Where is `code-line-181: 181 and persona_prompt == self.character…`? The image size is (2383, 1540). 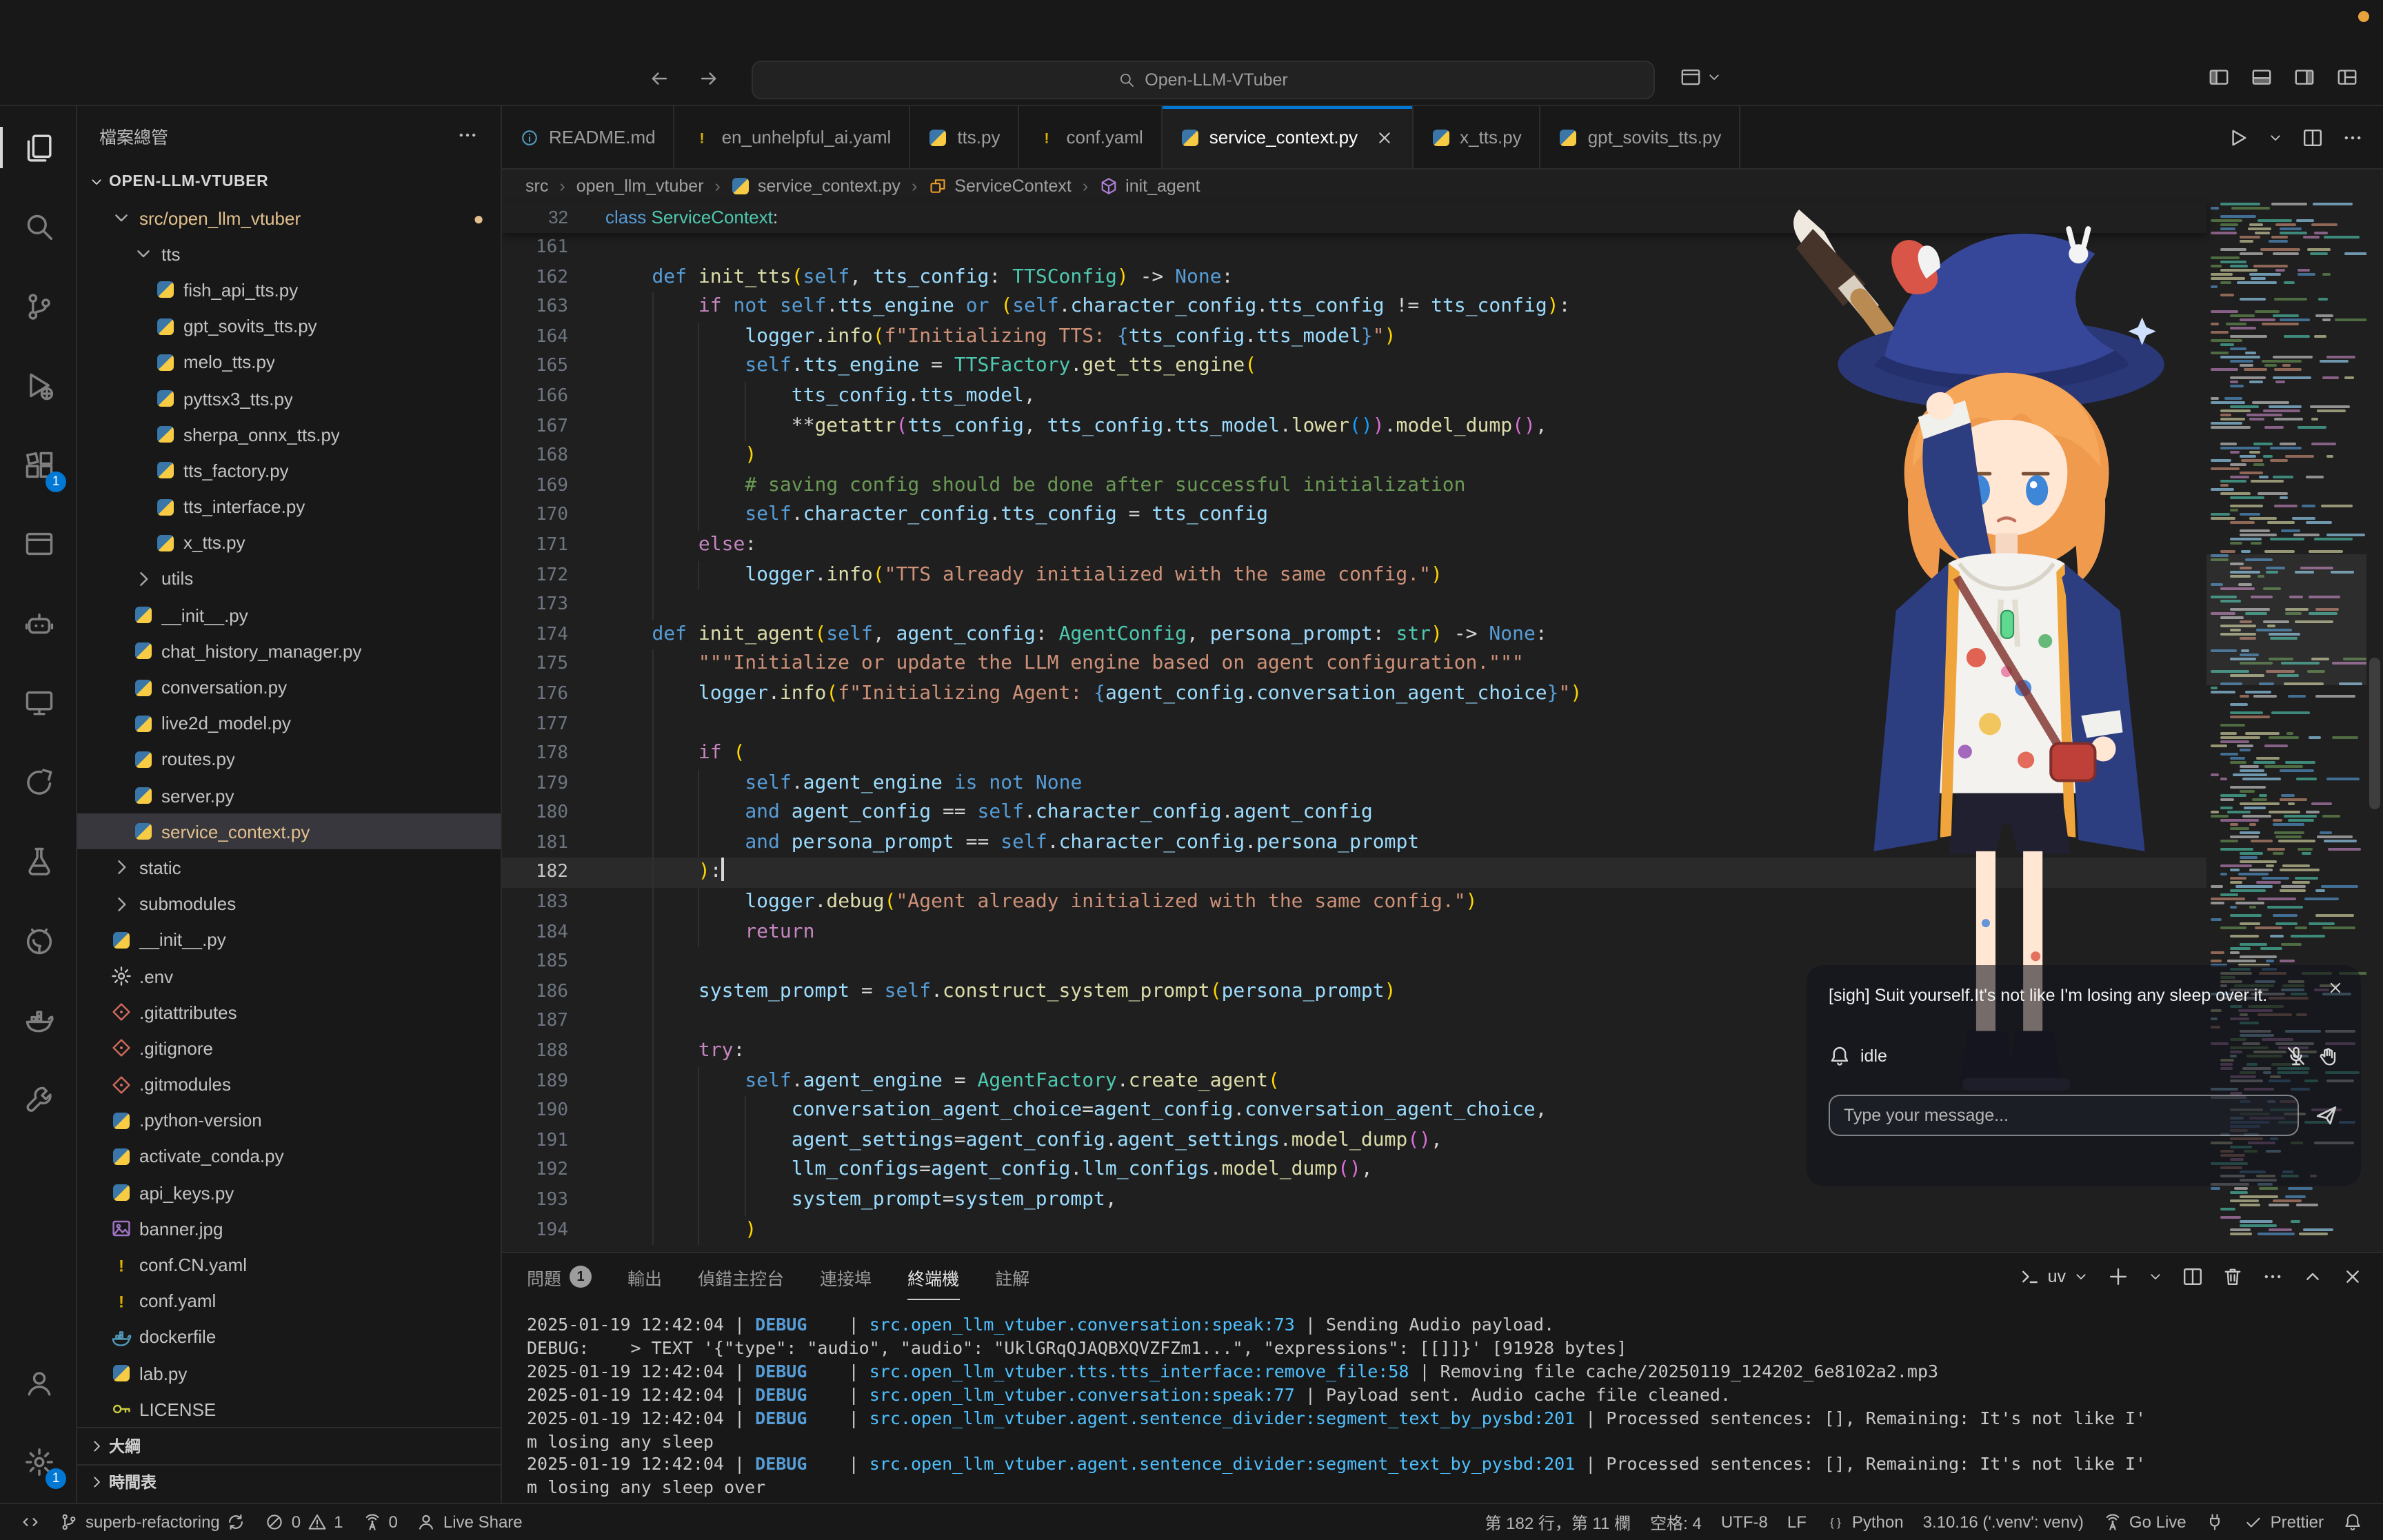
code-line-181: 181 and persona_prompt == self.character… is located at coordinates (1354, 843).